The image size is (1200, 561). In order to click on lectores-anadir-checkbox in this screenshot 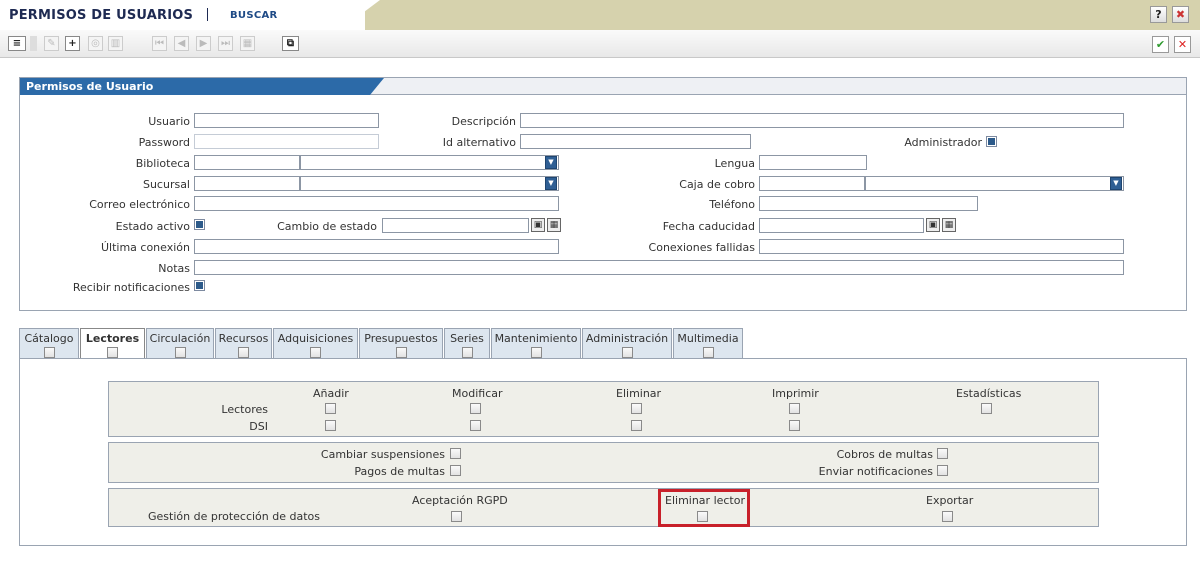, I will do `click(330, 408)`.